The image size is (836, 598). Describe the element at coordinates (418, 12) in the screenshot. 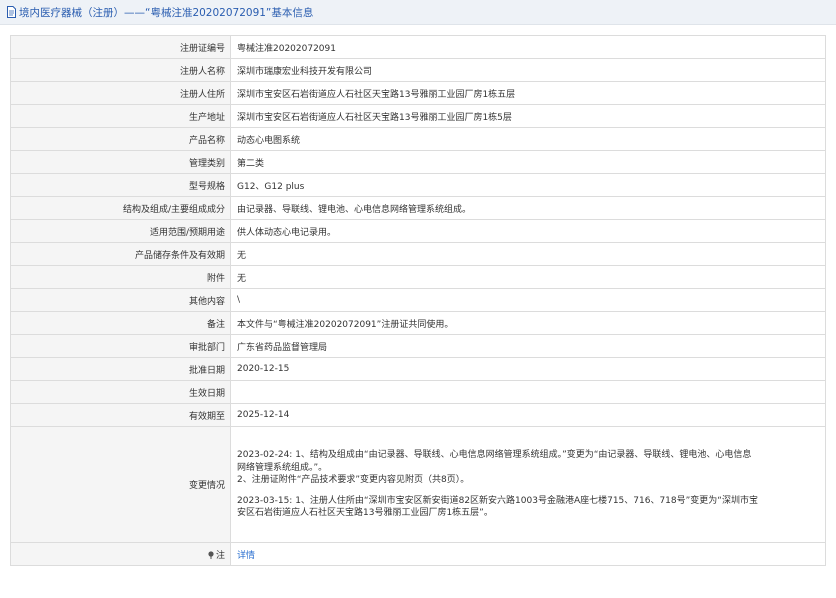

I see `page-header: 境内医疗器械（注册） ——“粤械注准20202072091”基本信息` at that location.